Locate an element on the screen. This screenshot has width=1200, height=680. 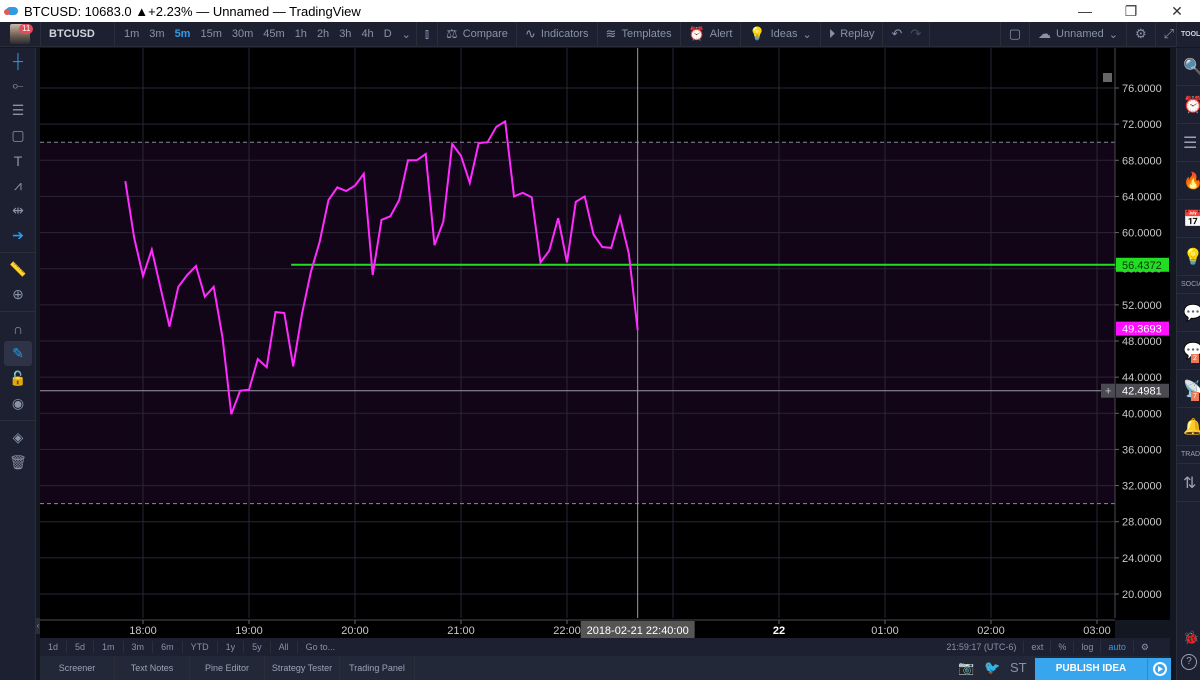
tab-screener: Screener is located at coordinates (77, 668).